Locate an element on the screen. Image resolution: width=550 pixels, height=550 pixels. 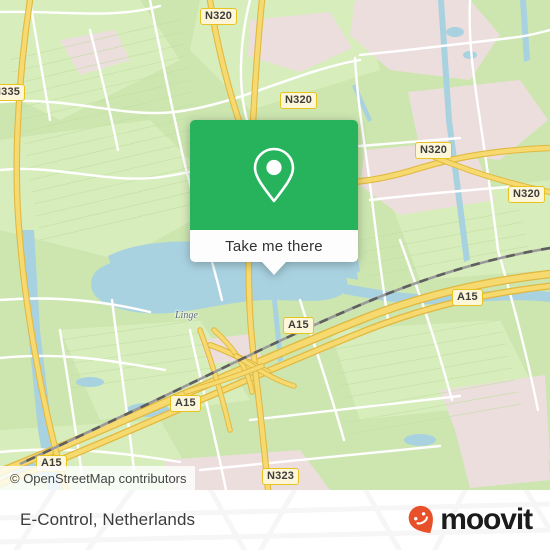
moovit-wordmark: moovit is located at coordinates (486, 519).